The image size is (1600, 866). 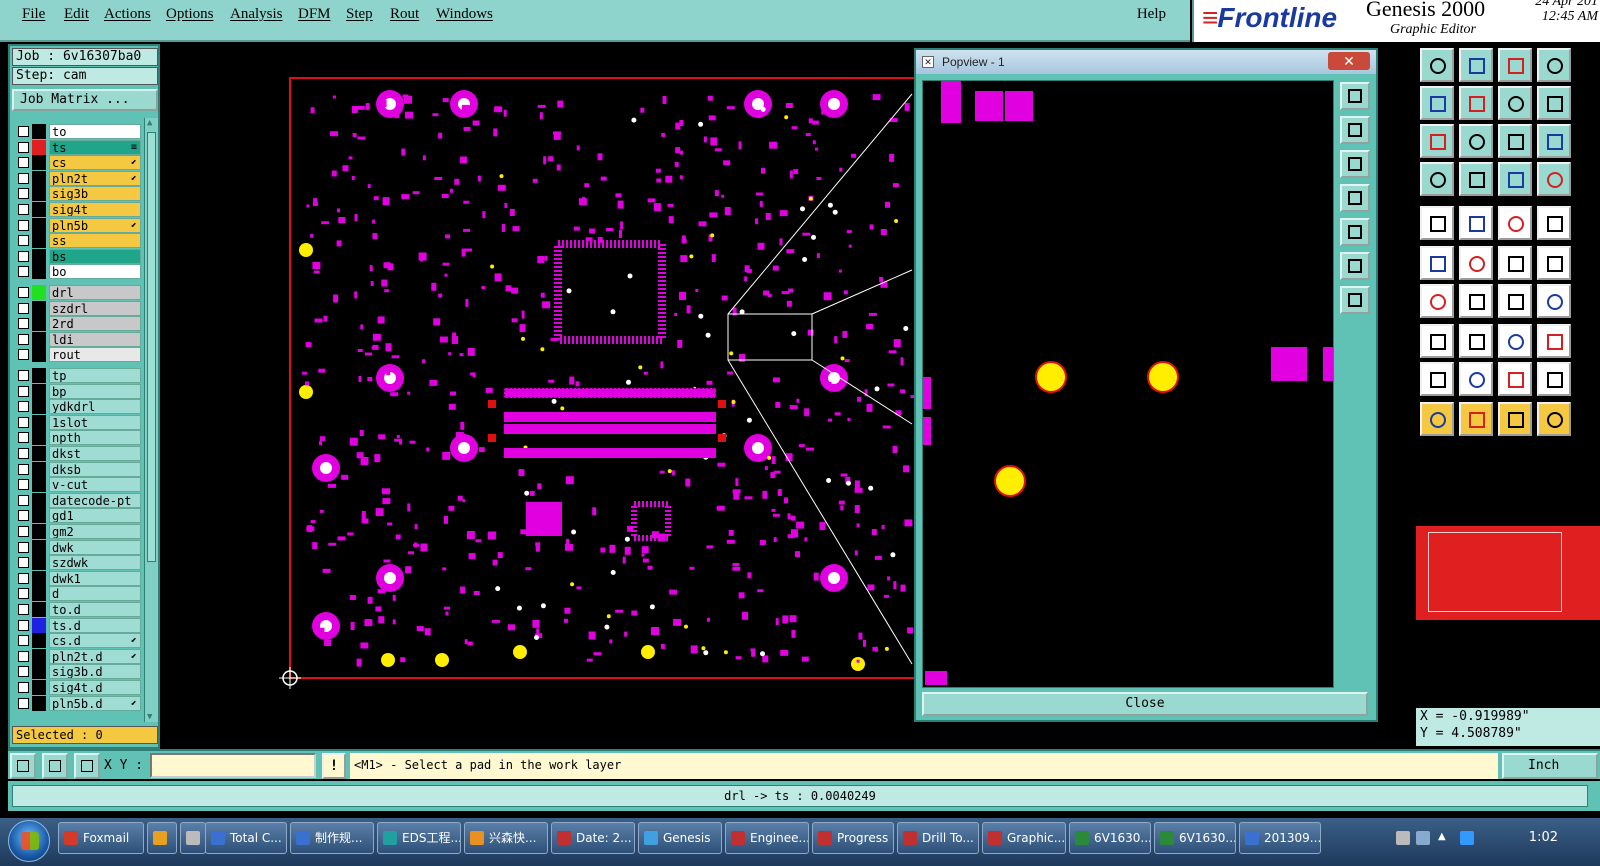 What do you see at coordinates (95, 194) in the screenshot?
I see `layer-name: sig3b` at bounding box center [95, 194].